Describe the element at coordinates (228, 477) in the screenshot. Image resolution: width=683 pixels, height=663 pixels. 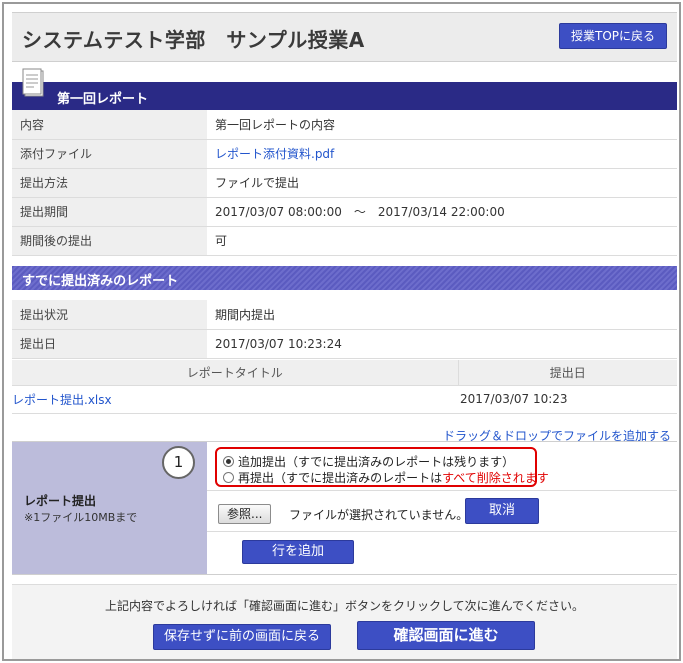
I see `radio-unchecked-icon` at that location.